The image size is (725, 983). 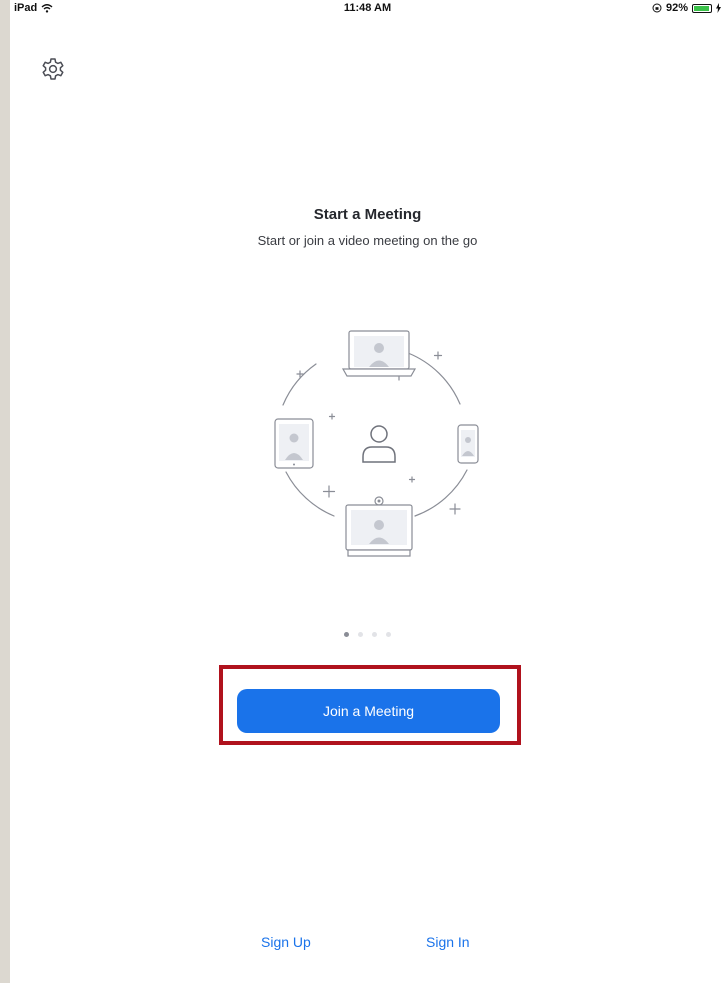 What do you see at coordinates (286, 942) in the screenshot?
I see `sign-up-link: Sign Up` at bounding box center [286, 942].